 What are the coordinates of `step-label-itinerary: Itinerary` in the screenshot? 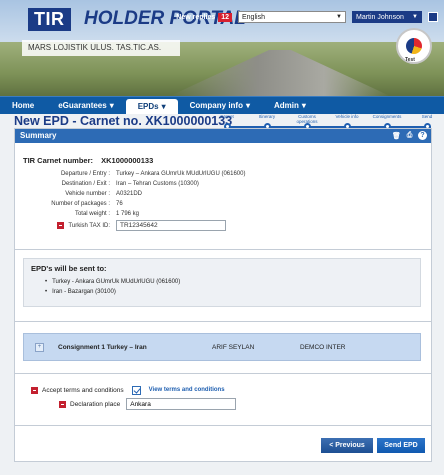 It's located at (267, 116).